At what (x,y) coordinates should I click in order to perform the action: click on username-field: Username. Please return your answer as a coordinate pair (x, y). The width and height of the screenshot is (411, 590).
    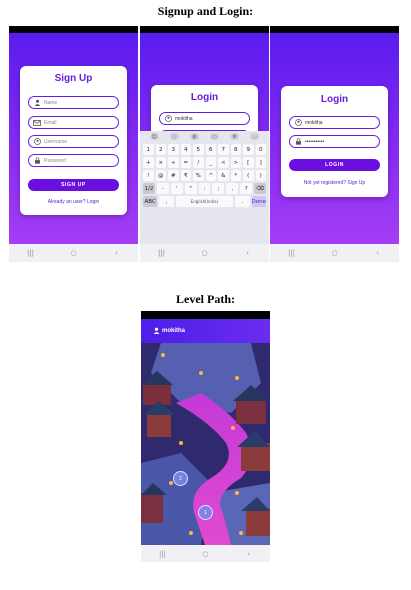
    Looking at the image, I should click on (73, 141).